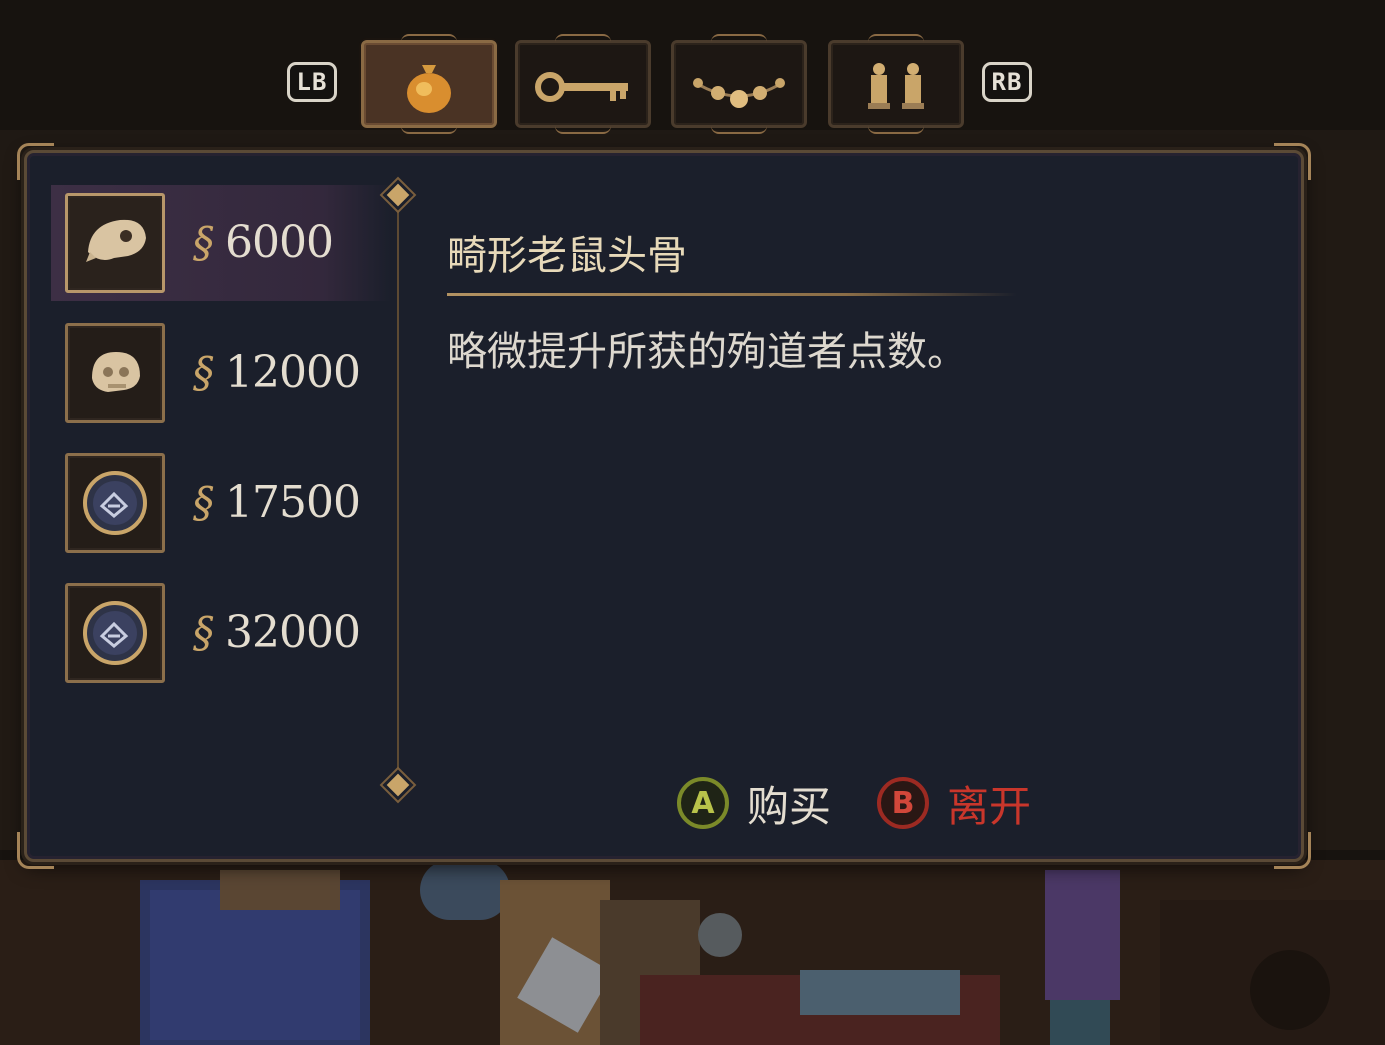  I want to click on tab-key, so click(583, 84).